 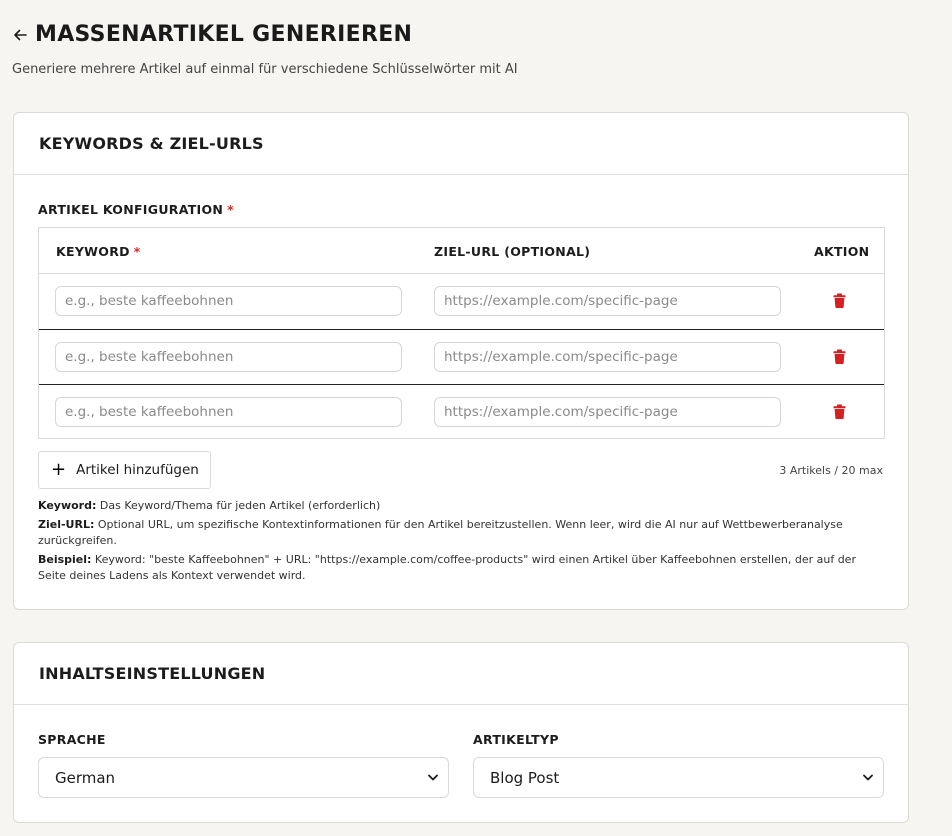 What do you see at coordinates (151, 143) in the screenshot?
I see `keywords-card-title: KEYWORDS & ZIEL-URLS` at bounding box center [151, 143].